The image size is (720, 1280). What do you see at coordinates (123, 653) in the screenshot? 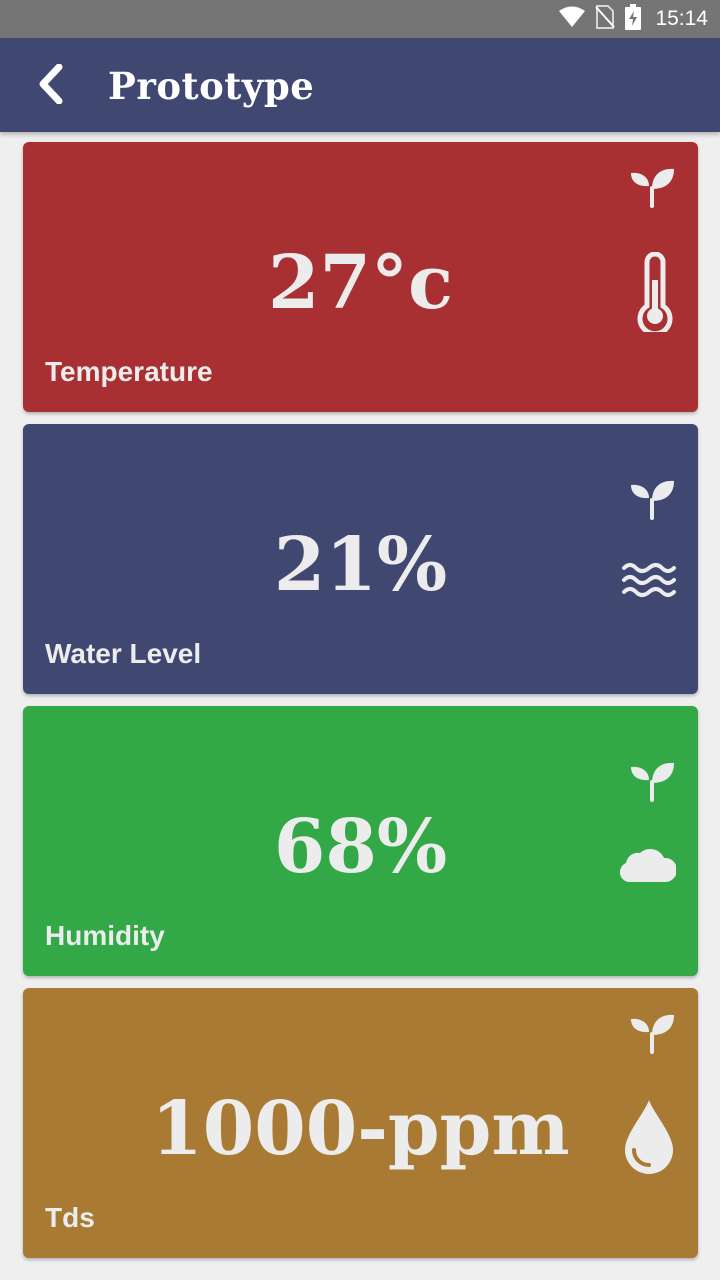
I see `water-level-label: Water Level` at bounding box center [123, 653].